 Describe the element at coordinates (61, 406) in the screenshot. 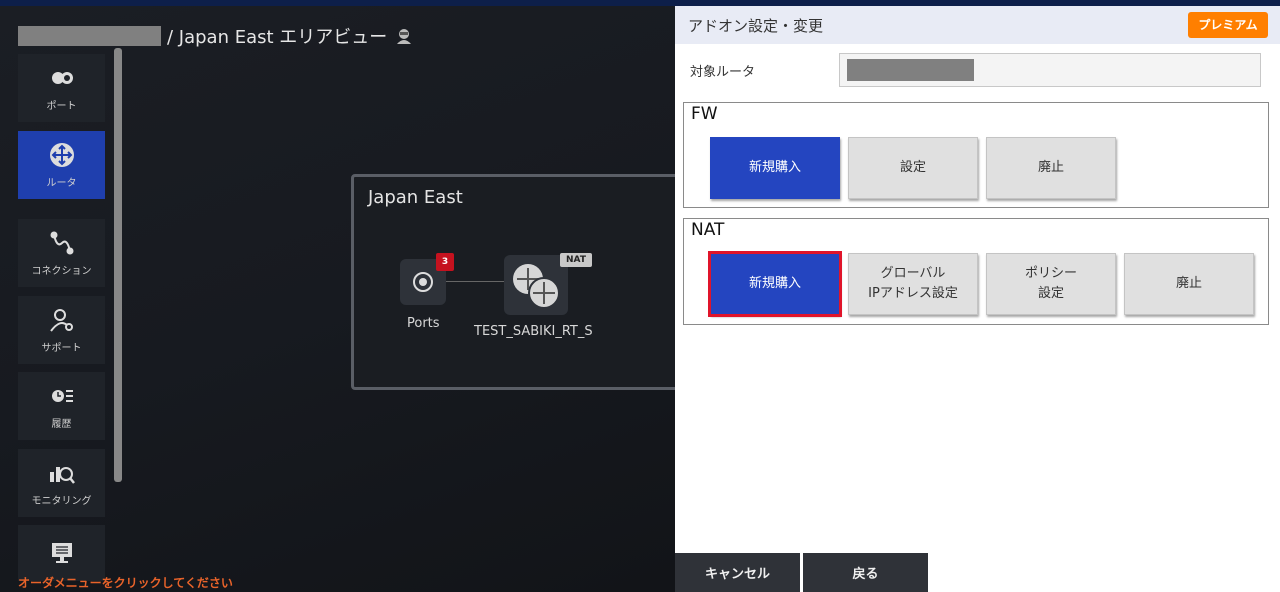

I see `sidebar-item-history: 履歴` at that location.